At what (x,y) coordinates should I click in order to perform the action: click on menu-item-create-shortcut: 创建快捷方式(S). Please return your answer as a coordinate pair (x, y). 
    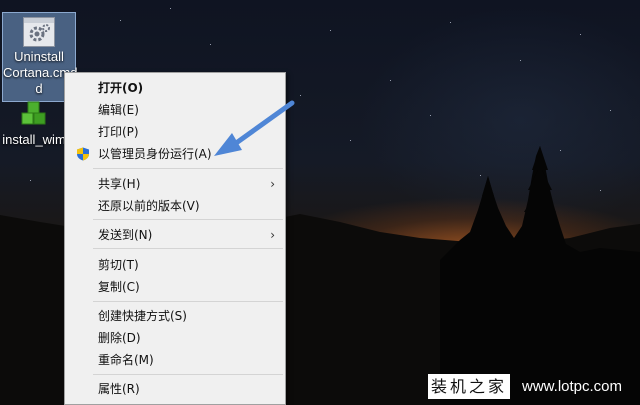
    Looking at the image, I should click on (175, 316).